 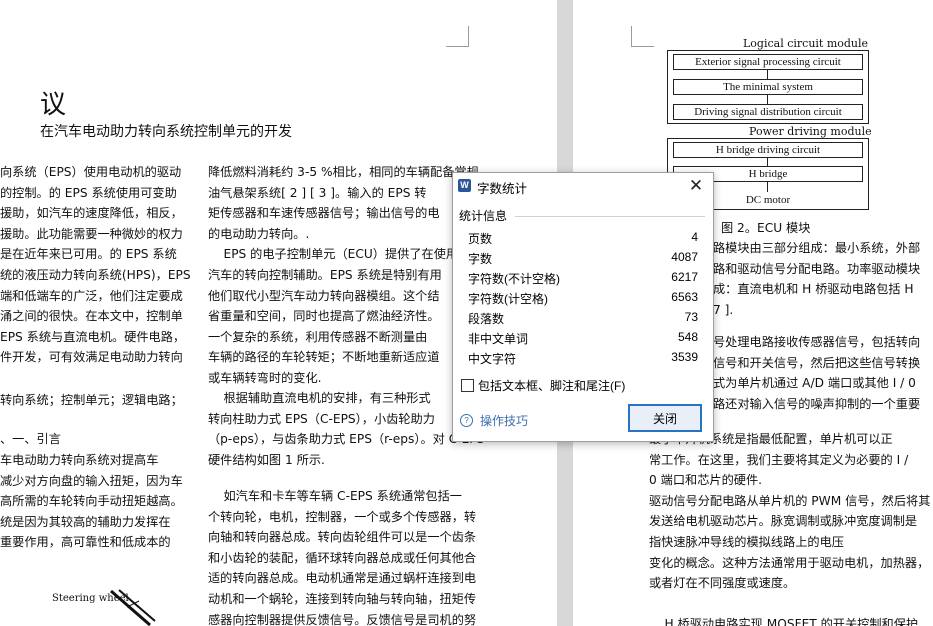 I want to click on page-heading: 议, so click(x=53, y=105).